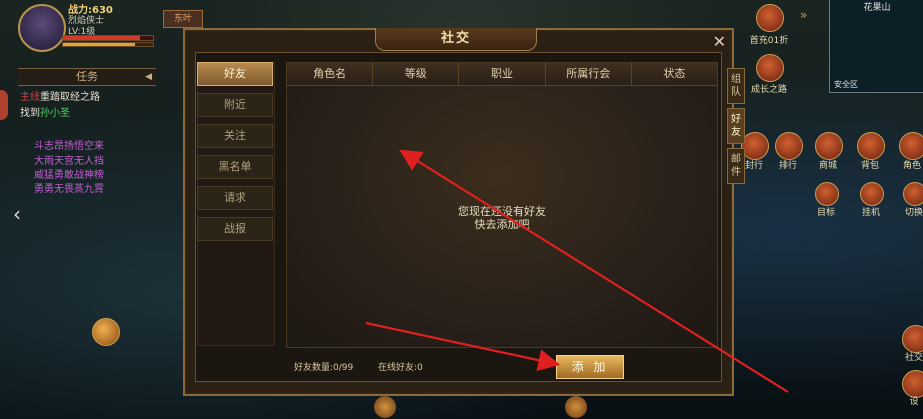 The height and width of the screenshot is (419, 923). What do you see at coordinates (324, 368) in the screenshot?
I see `friend-count: 好友数量:0/99` at bounding box center [324, 368].